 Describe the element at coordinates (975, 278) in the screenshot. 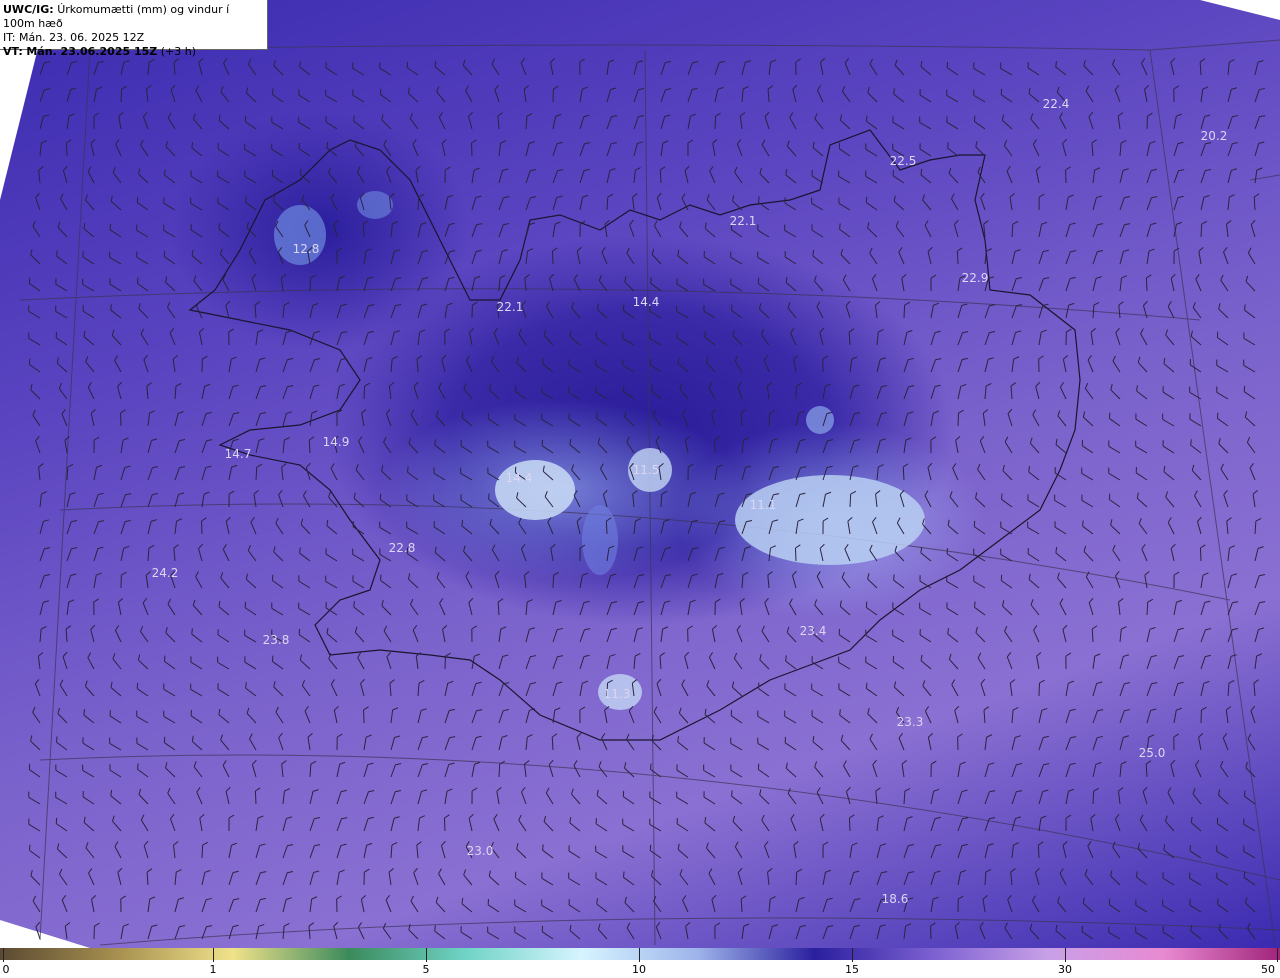

I see `map-value-6: 22.9` at that location.